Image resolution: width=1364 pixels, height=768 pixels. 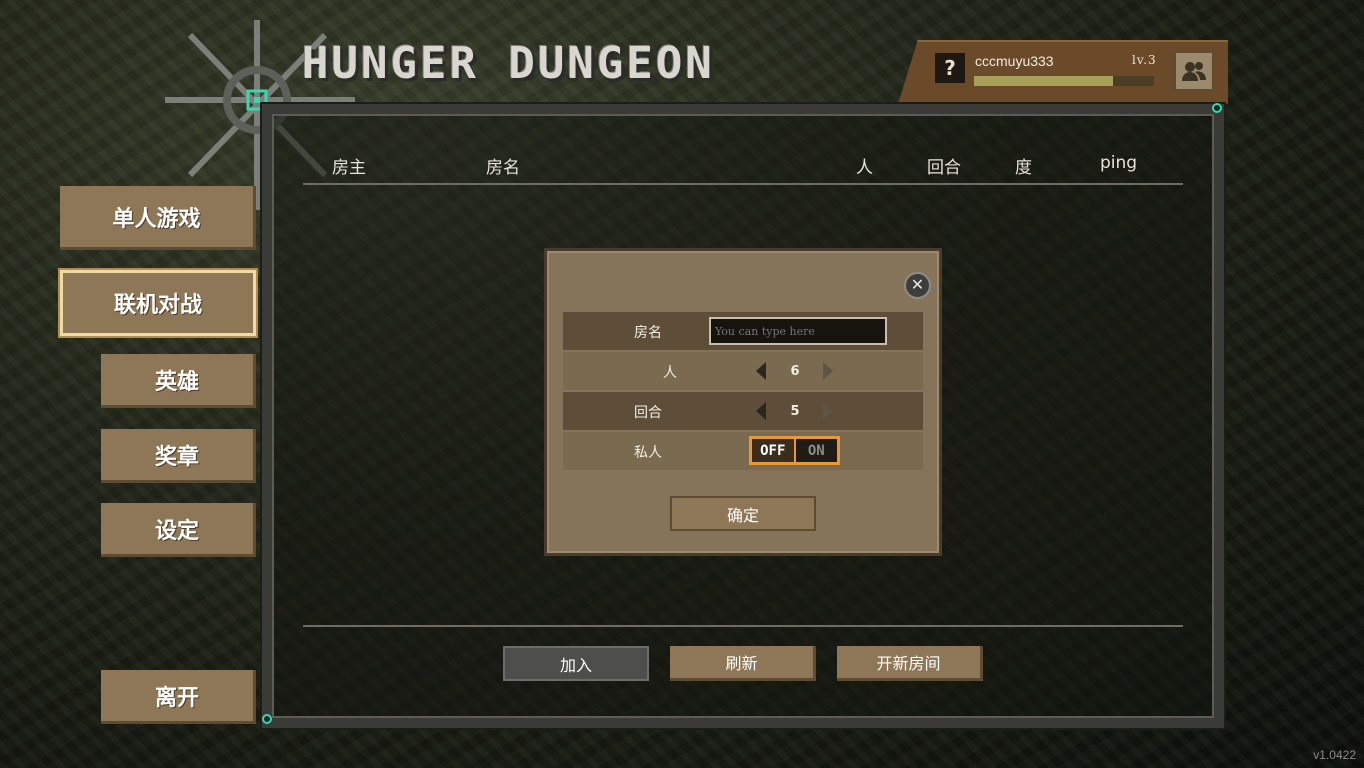 What do you see at coordinates (1119, 163) in the screenshot?
I see `column-ping: ping` at bounding box center [1119, 163].